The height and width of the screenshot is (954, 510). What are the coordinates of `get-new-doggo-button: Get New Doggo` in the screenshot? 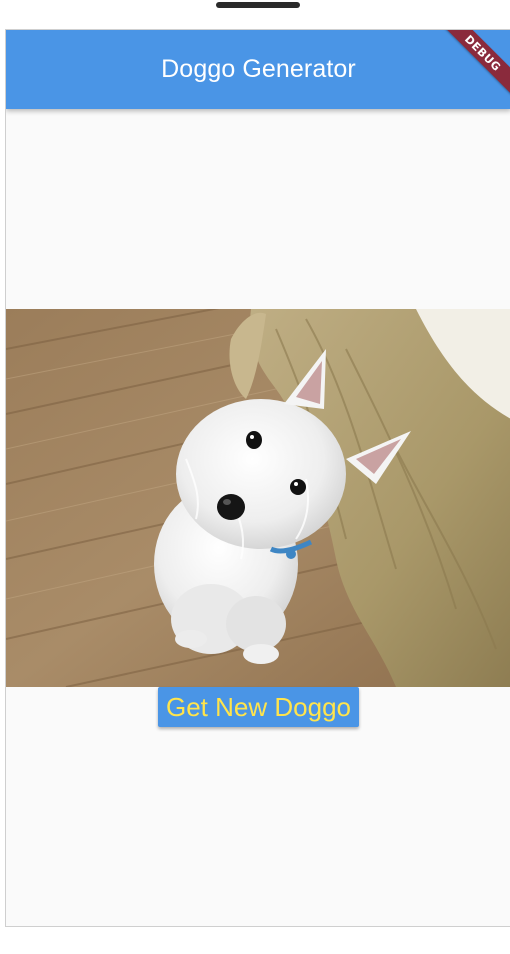 It's located at (258, 707).